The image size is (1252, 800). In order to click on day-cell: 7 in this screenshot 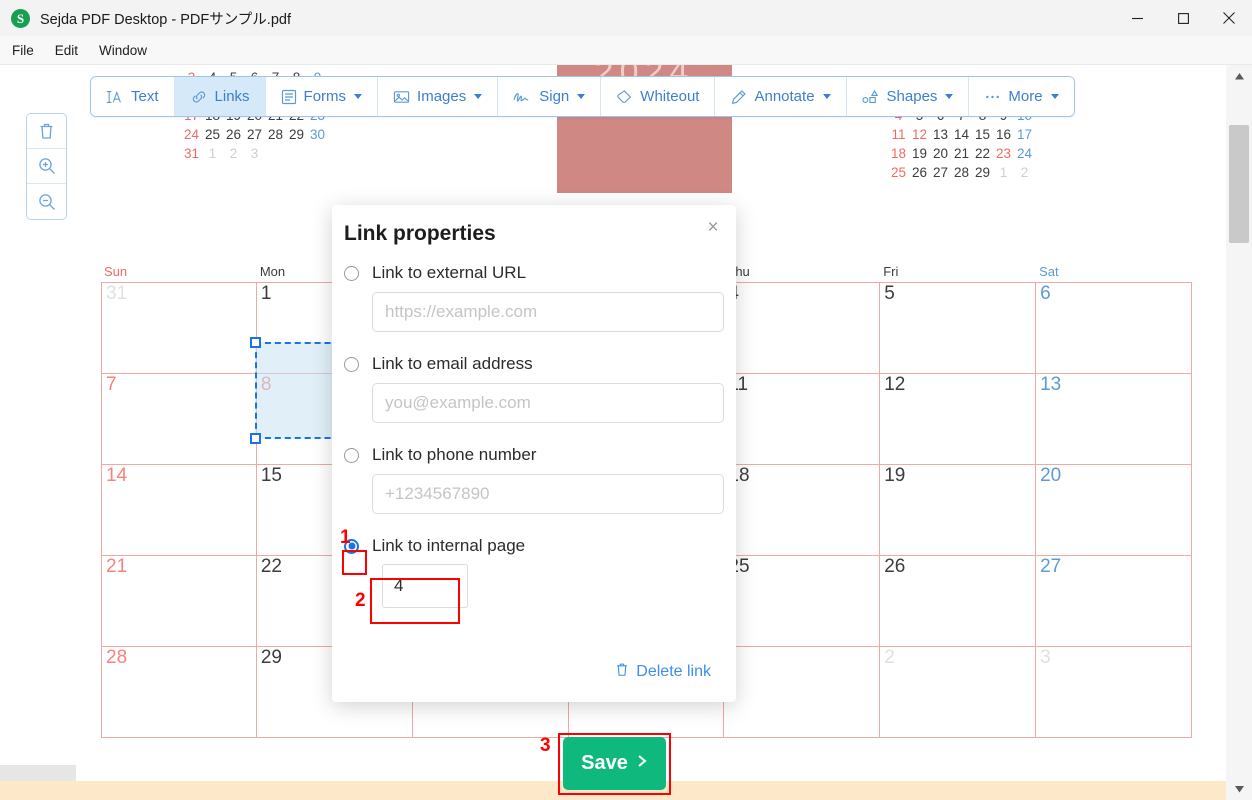, I will do `click(179, 419)`.